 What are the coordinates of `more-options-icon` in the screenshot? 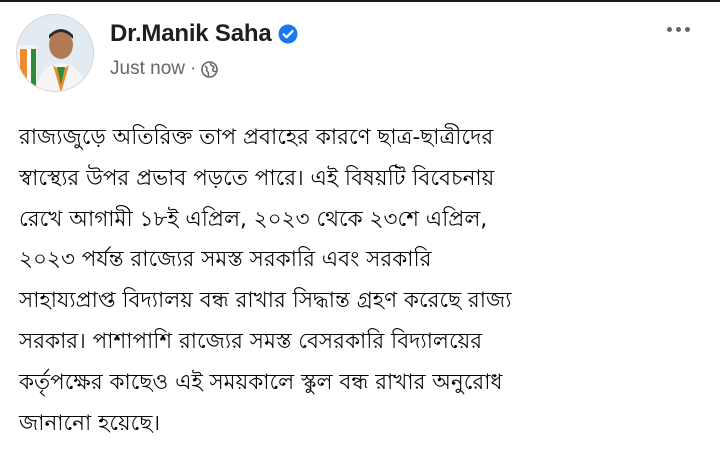 It's located at (678, 29).